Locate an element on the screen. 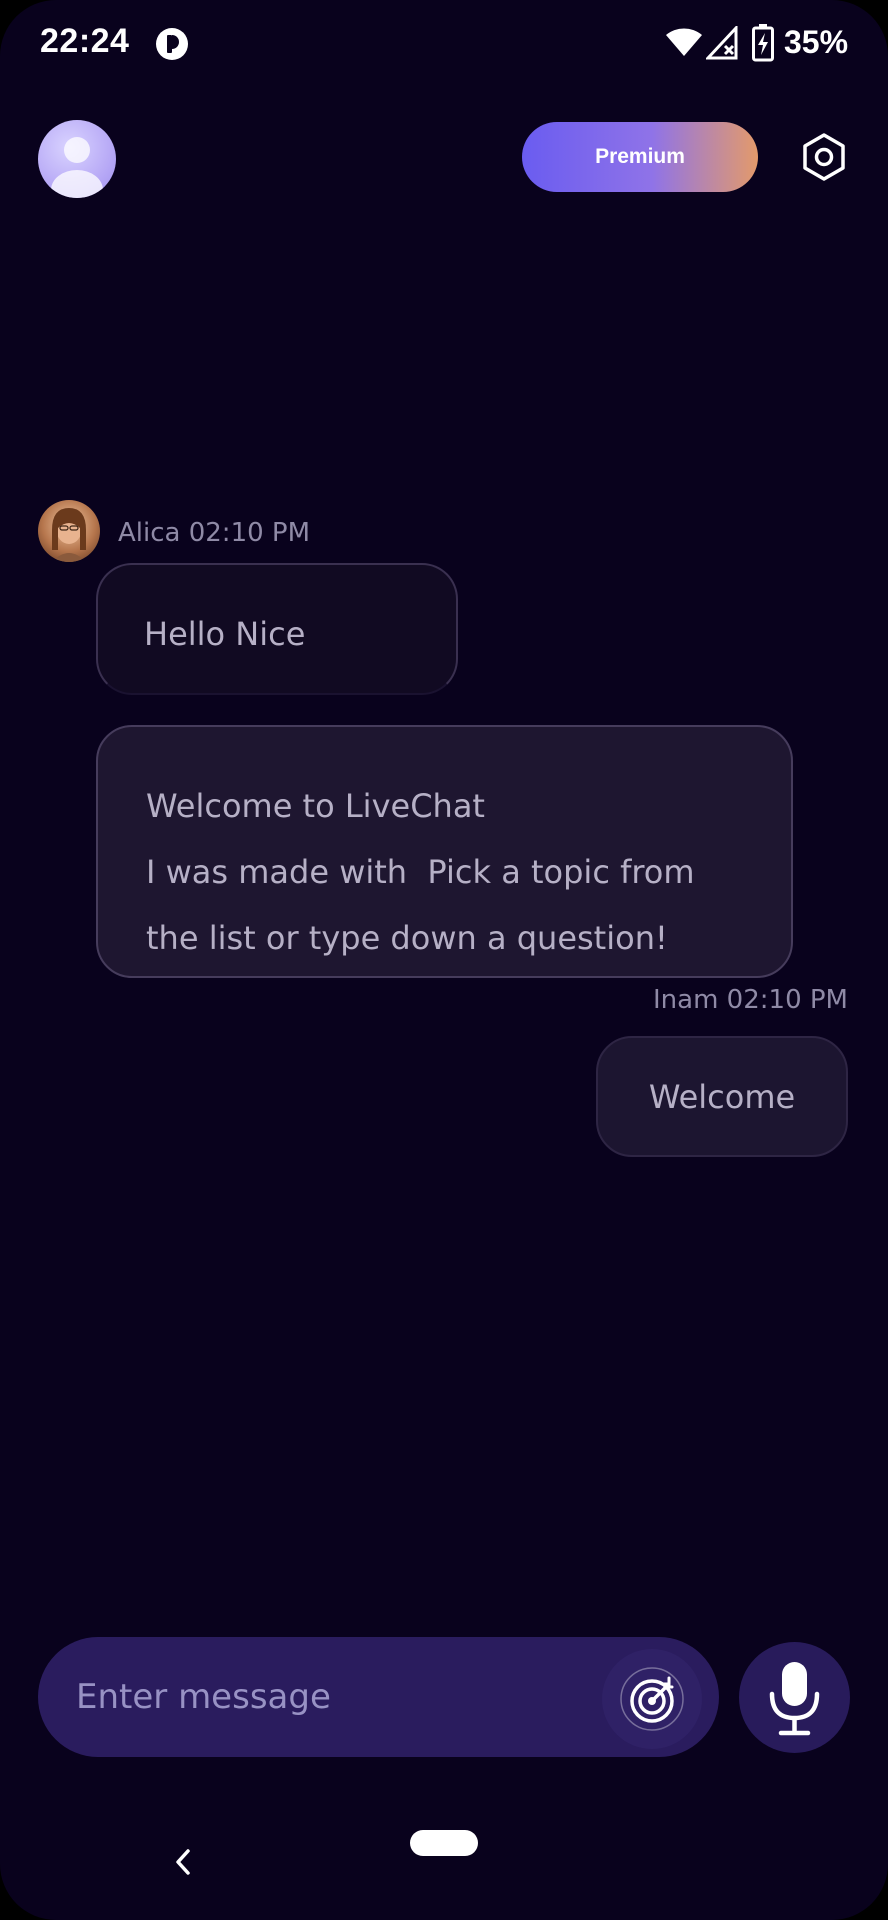 The image size is (888, 1920). home-nav-pill is located at coordinates (444, 1843).